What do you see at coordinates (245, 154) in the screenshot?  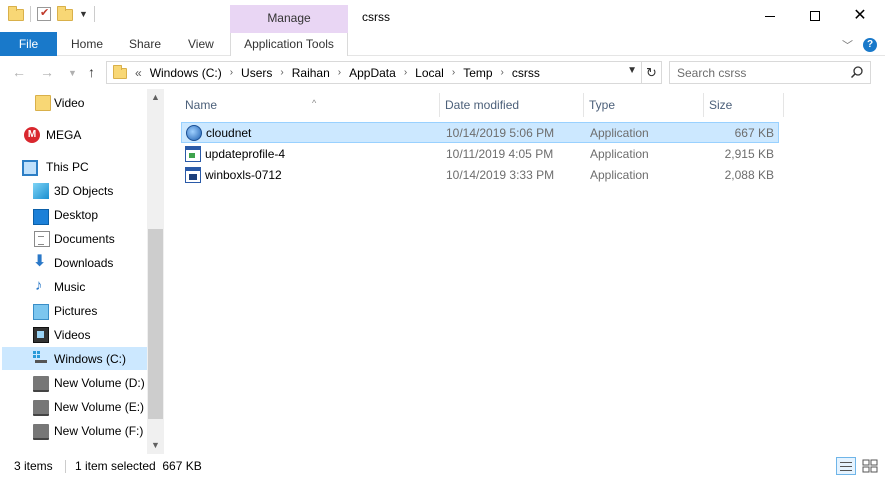 I see `file-name: updateprofile-4` at bounding box center [245, 154].